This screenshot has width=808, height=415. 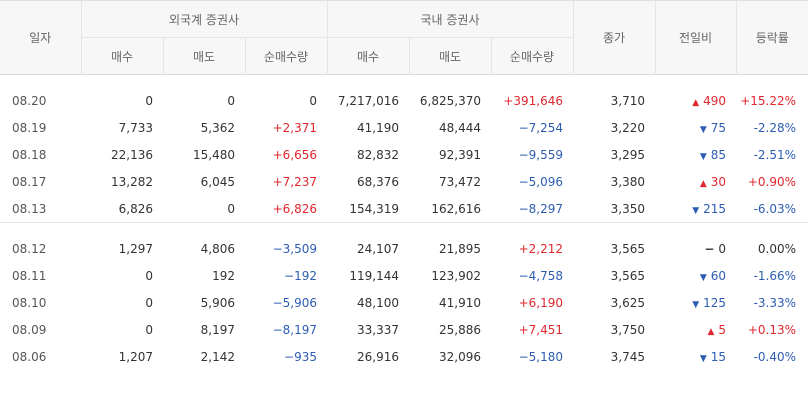 I want to click on header-date: 일자, so click(x=40, y=37).